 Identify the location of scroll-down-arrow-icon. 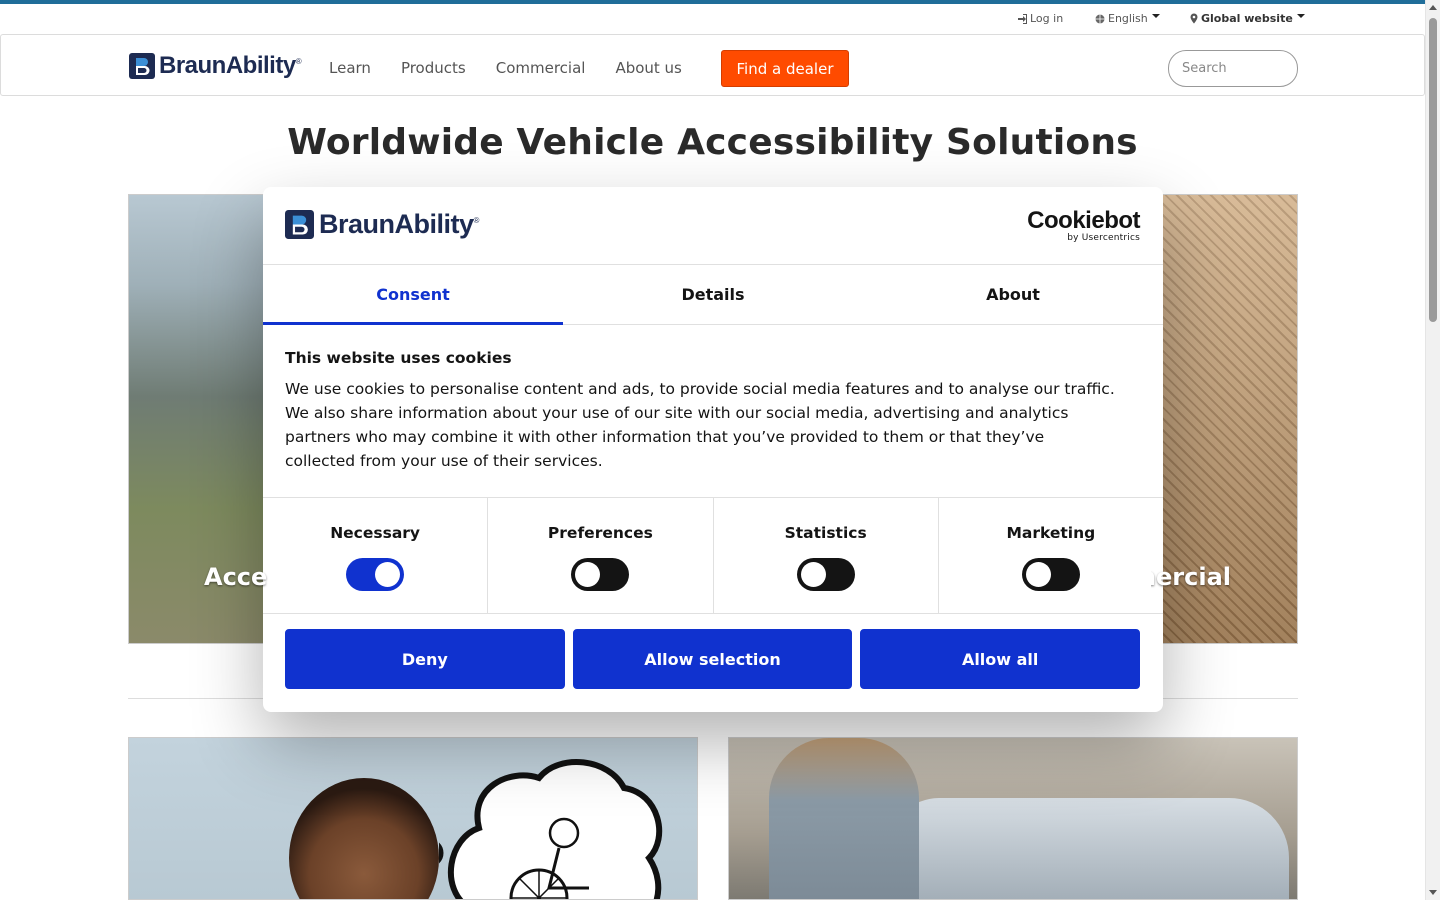
(1433, 892).